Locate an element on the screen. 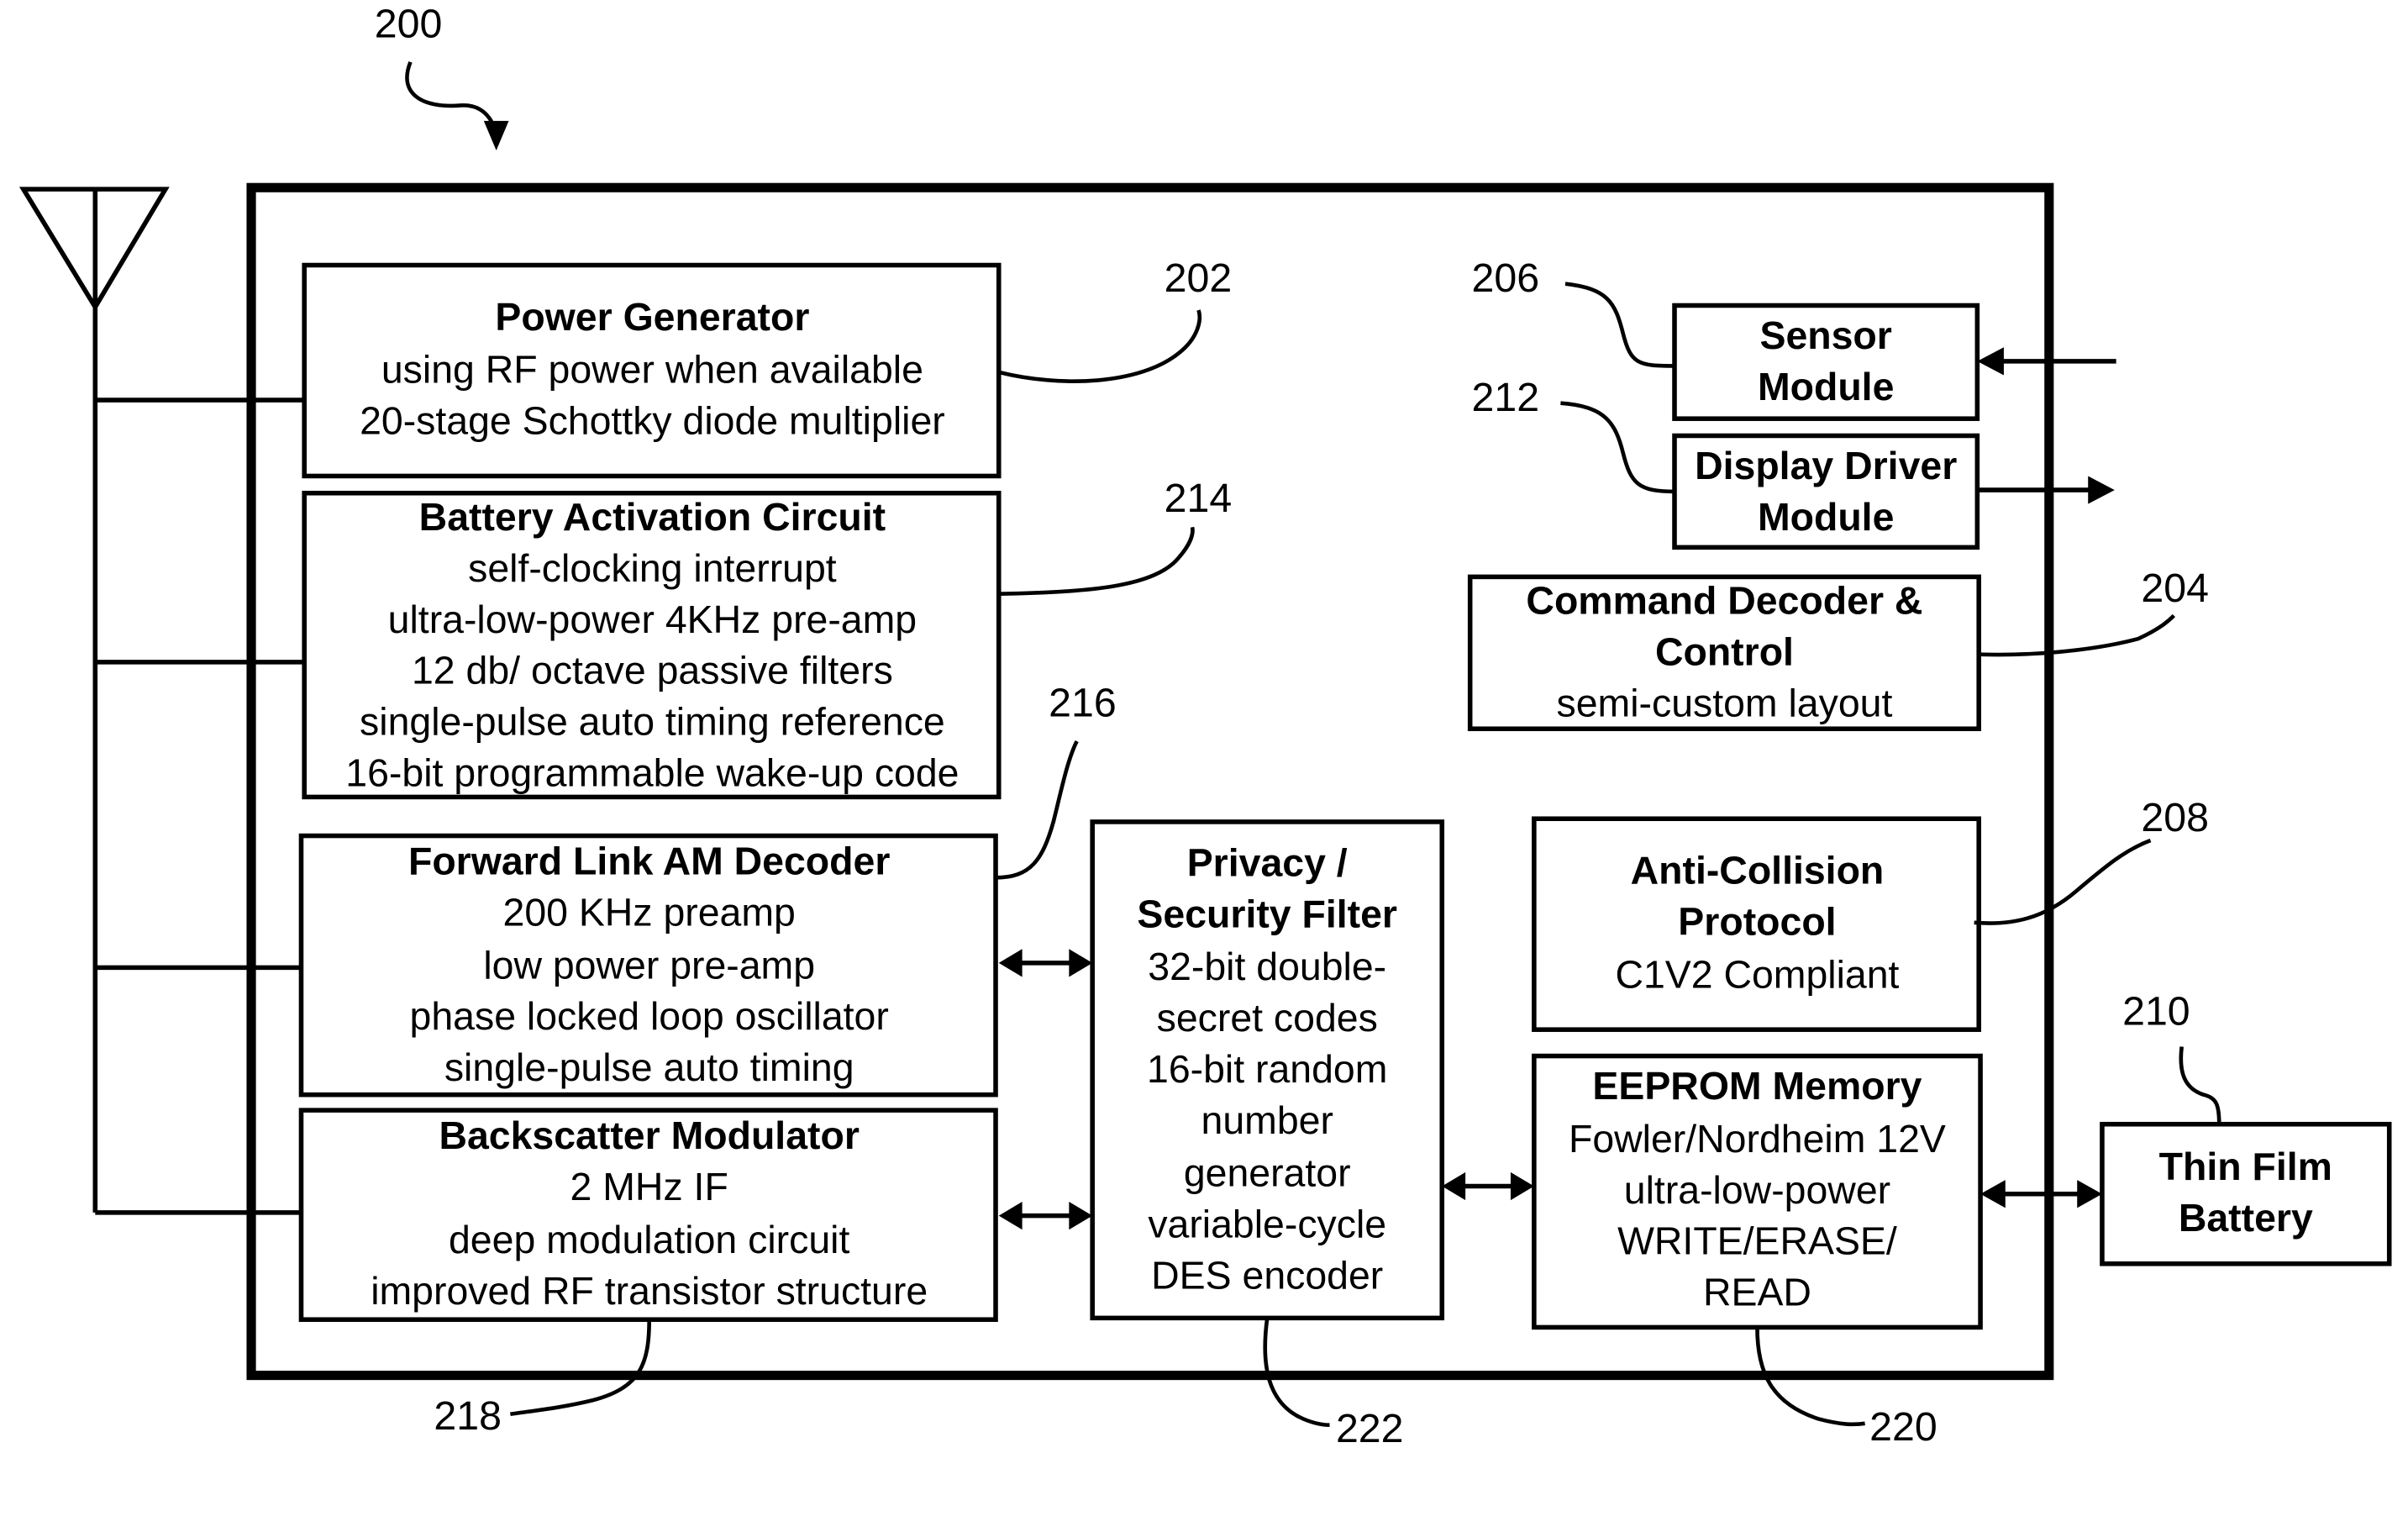 Image resolution: width=2408 pixels, height=1532 pixels. block-detail-line: 32-bit double- is located at coordinates (1267, 966).